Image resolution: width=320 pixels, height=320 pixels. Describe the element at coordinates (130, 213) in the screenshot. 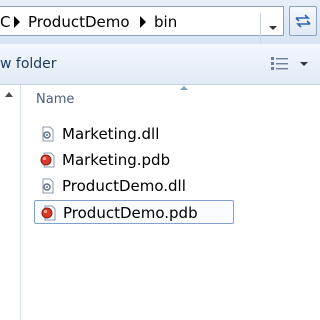

I see `file-name: ProductDemo.pdb` at that location.